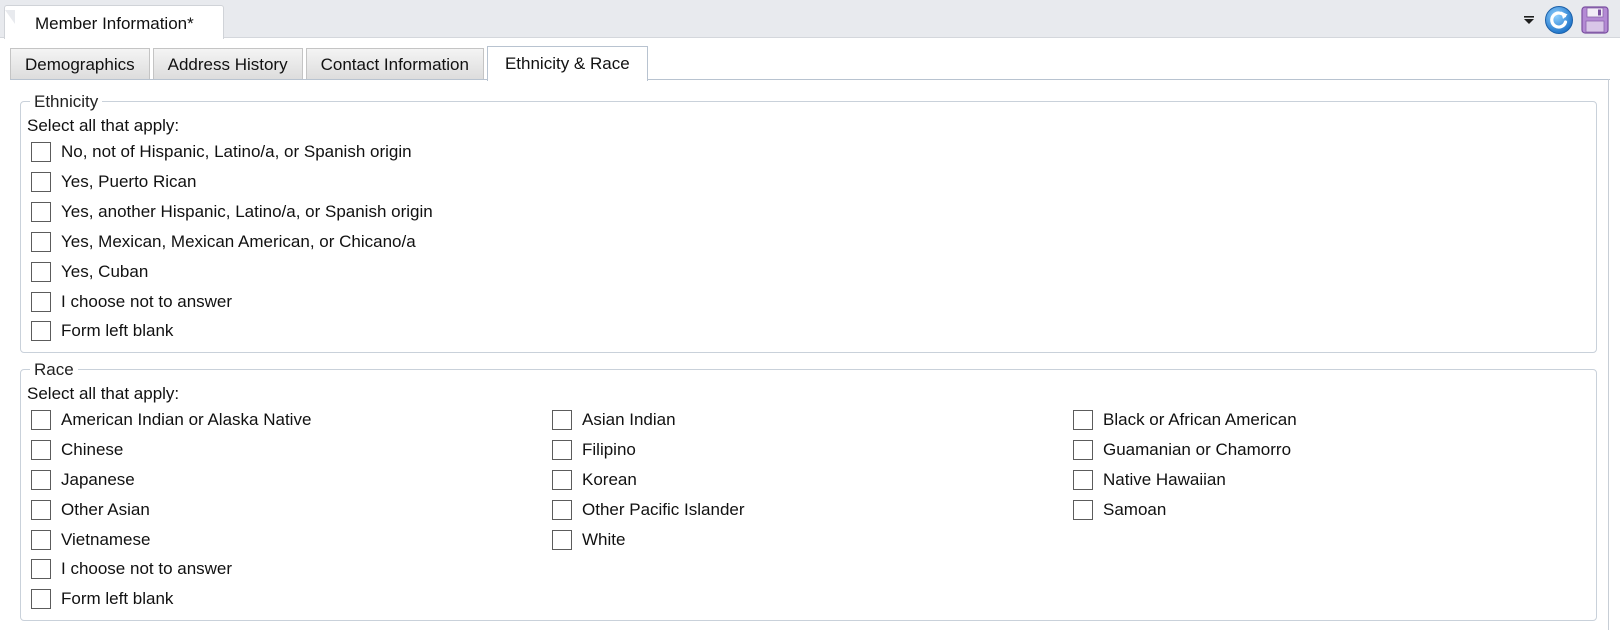  I want to click on race-option-other-pacific-islander: Other Pacific Islander, so click(648, 510).